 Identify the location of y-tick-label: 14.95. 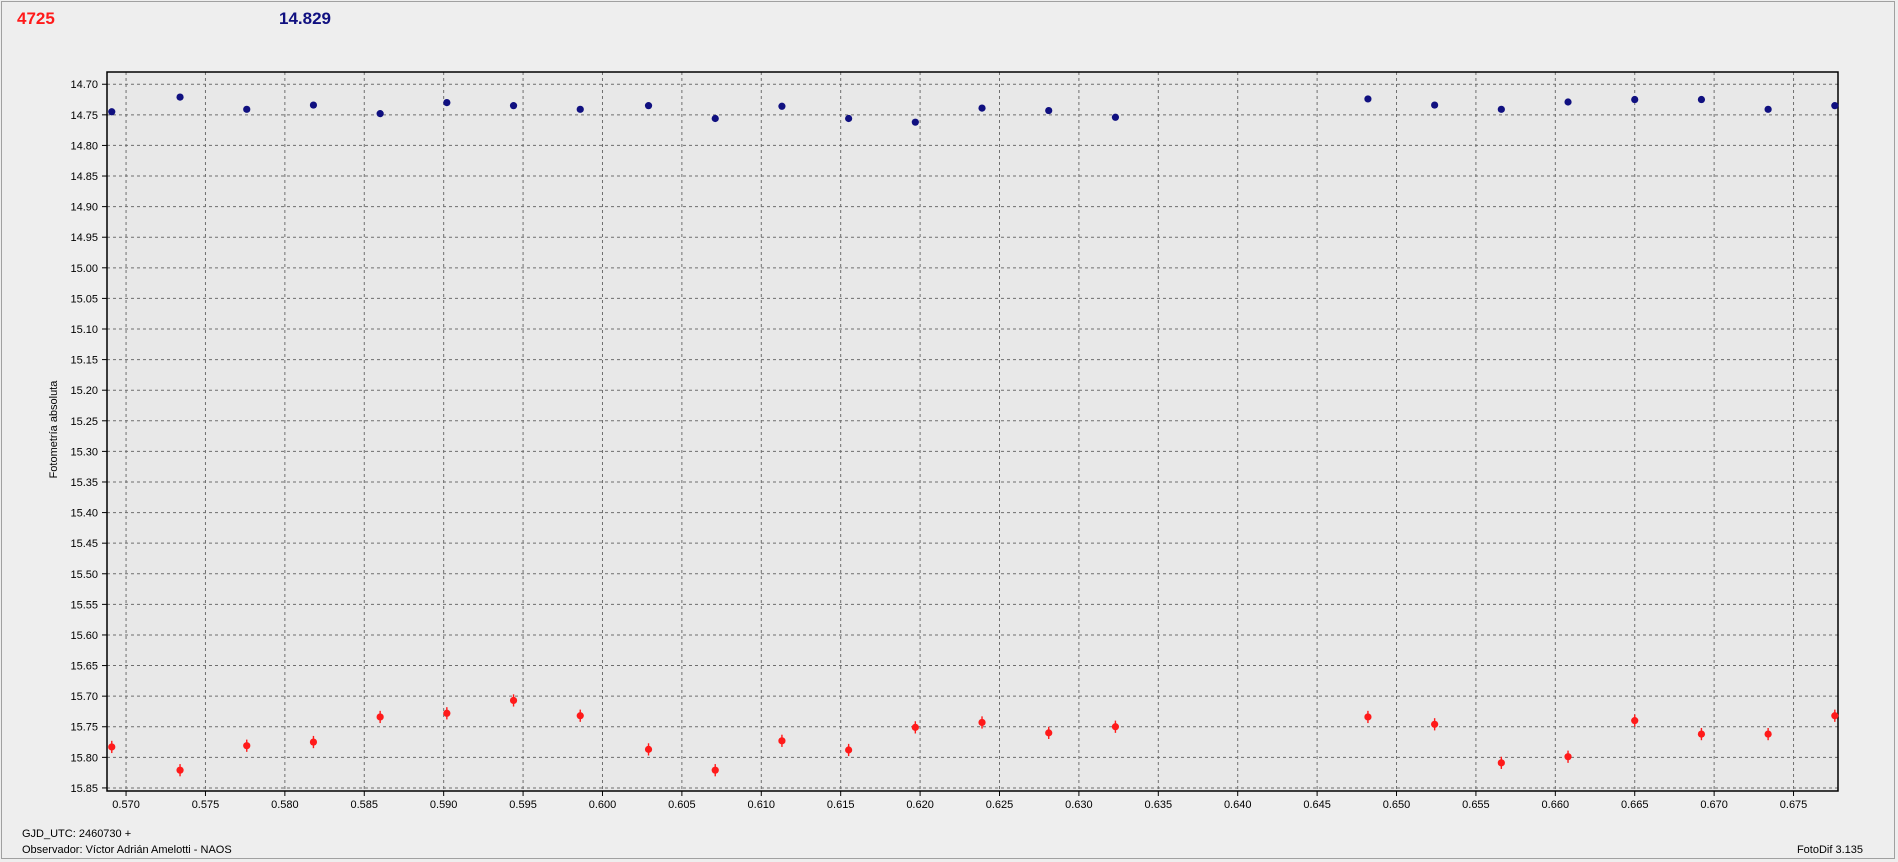
(84, 238).